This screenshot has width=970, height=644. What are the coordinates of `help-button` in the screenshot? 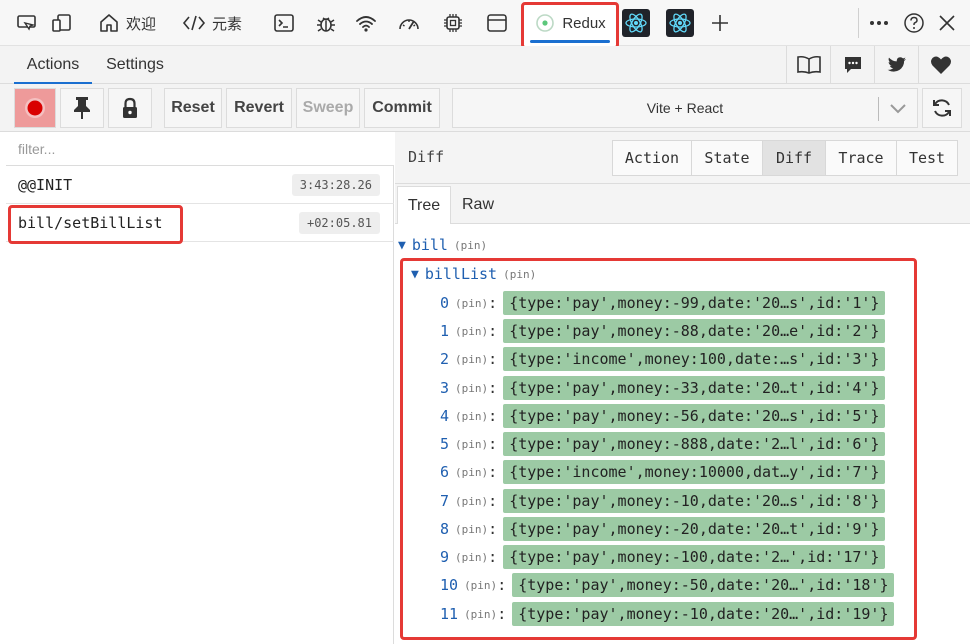 It's located at (914, 23).